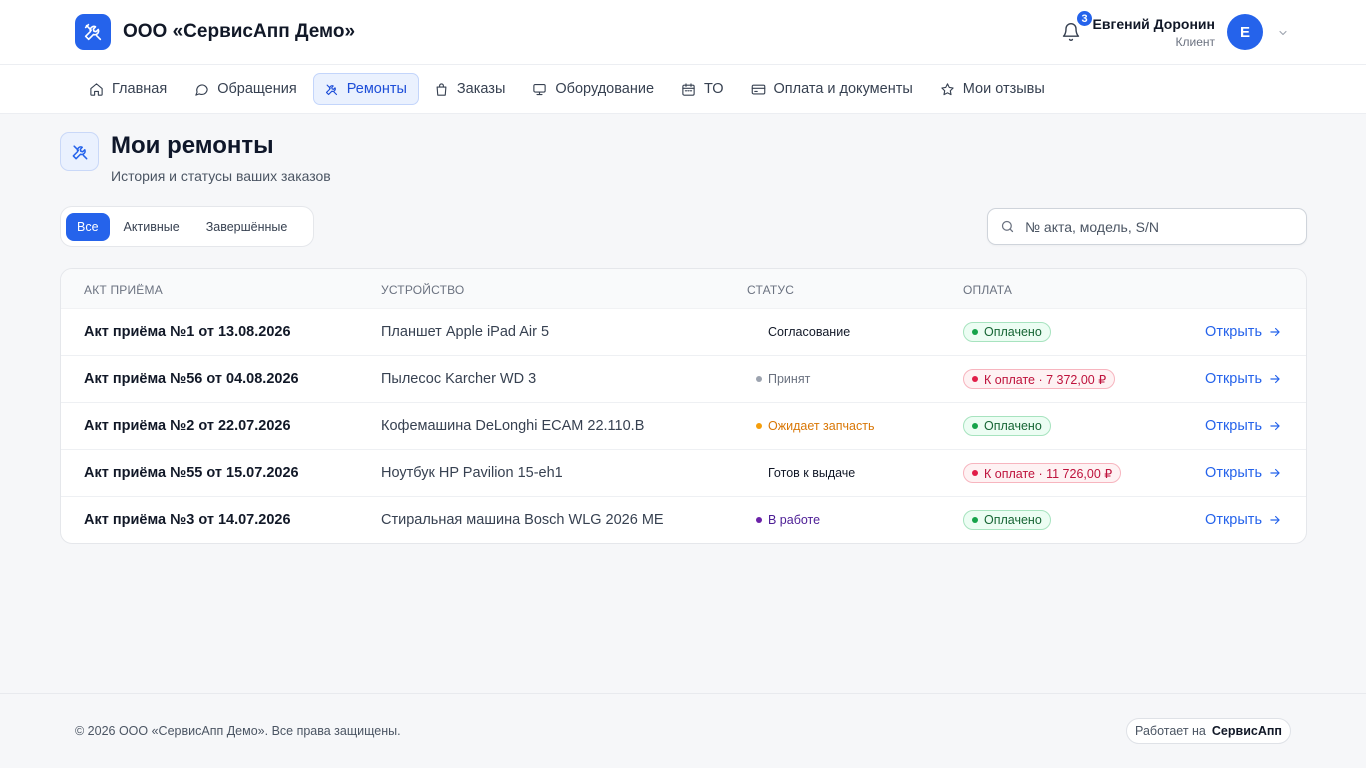 The height and width of the screenshot is (768, 1366). I want to click on status-text: Ожидает запчасть, so click(821, 426).